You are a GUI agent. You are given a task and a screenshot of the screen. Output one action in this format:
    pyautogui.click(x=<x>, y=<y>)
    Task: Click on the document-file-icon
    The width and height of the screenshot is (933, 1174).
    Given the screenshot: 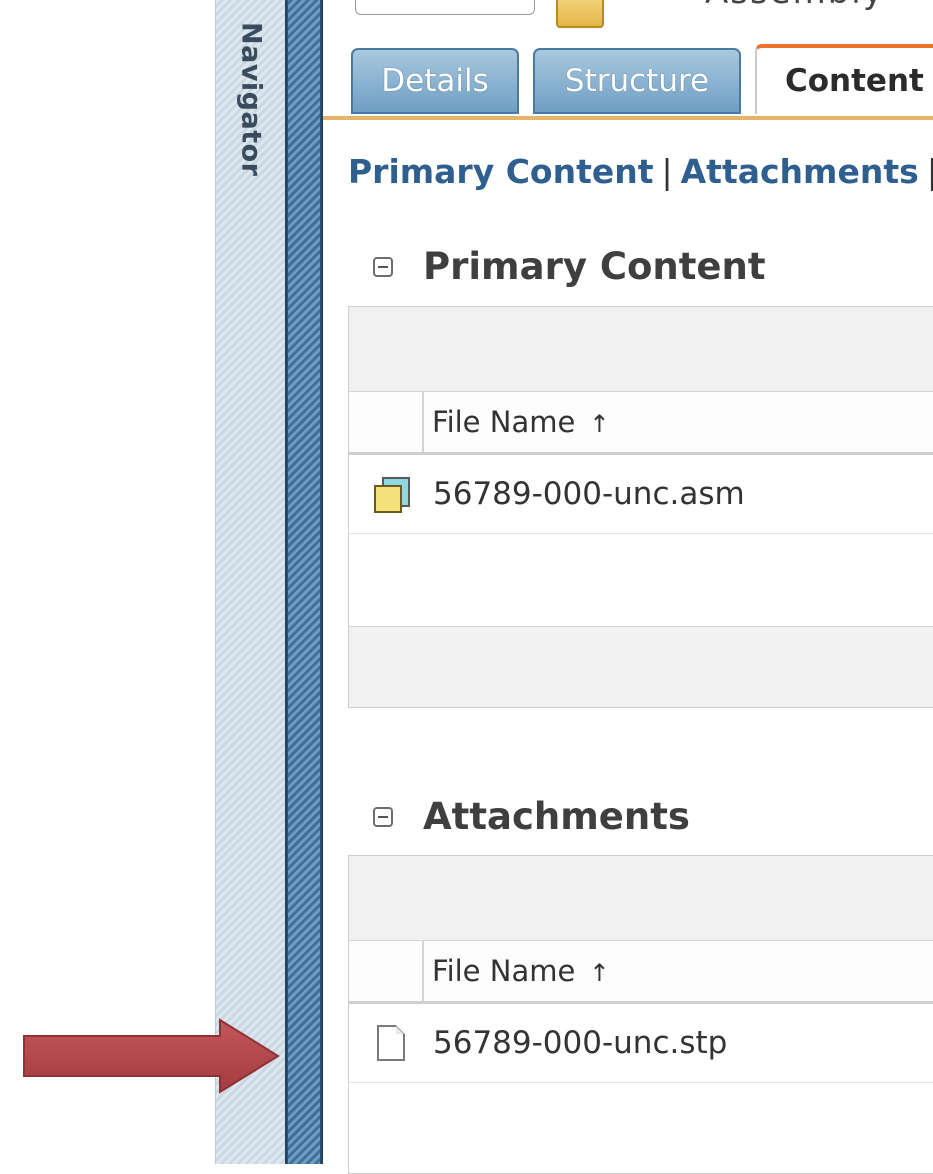 What is the action you would take?
    pyautogui.click(x=391, y=1043)
    